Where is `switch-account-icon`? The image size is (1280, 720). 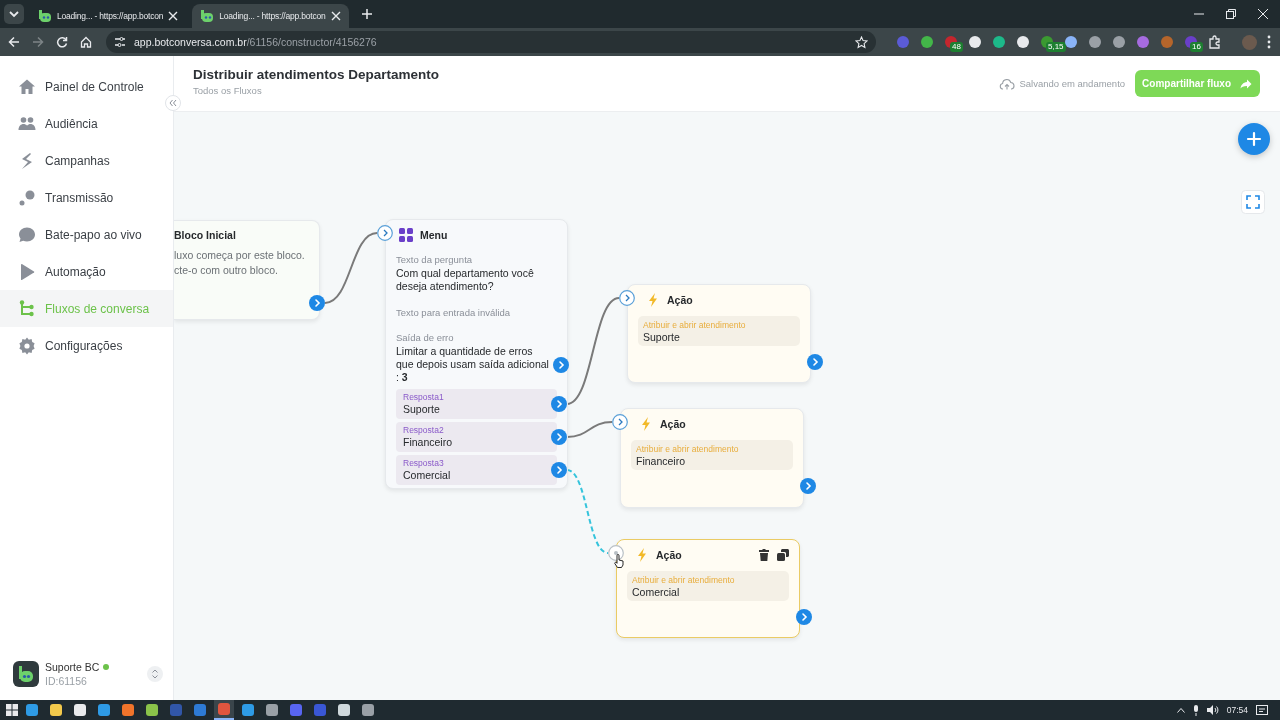 switch-account-icon is located at coordinates (155, 674).